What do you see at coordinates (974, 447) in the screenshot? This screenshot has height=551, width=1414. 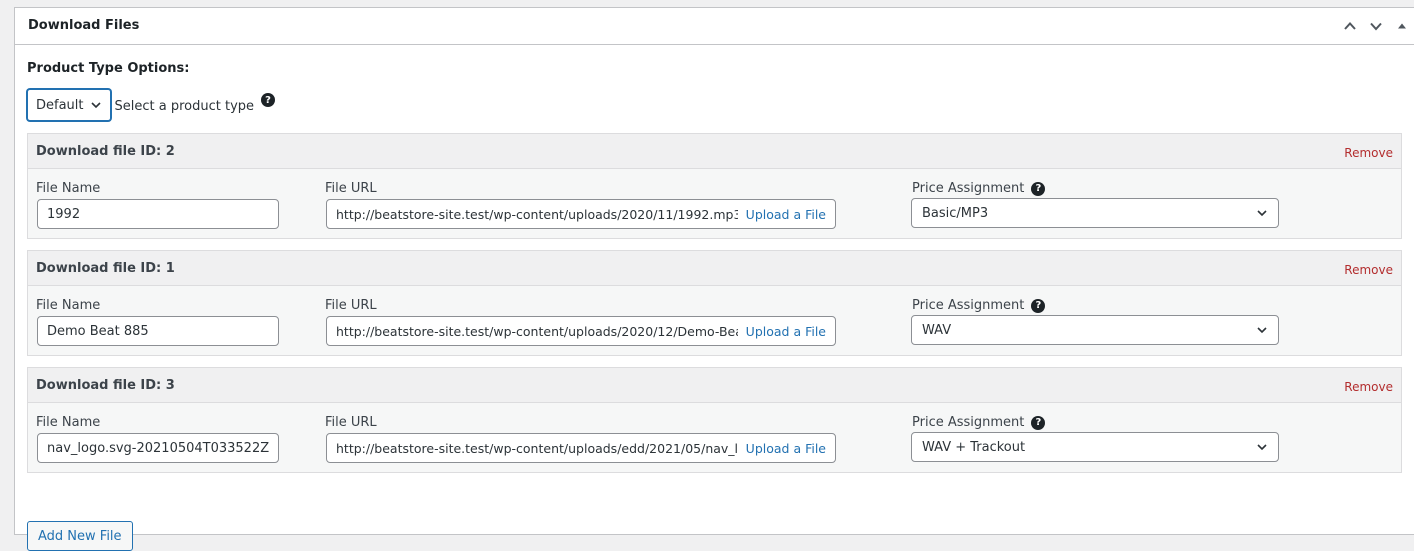 I see `price-assignment-value: WAV + Trackout` at bounding box center [974, 447].